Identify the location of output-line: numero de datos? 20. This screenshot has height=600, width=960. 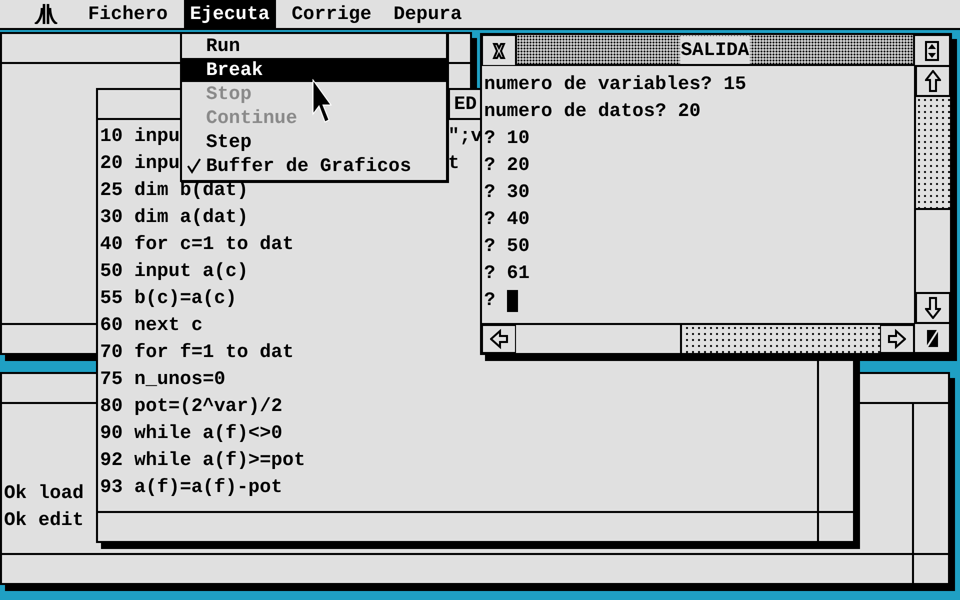
(592, 111).